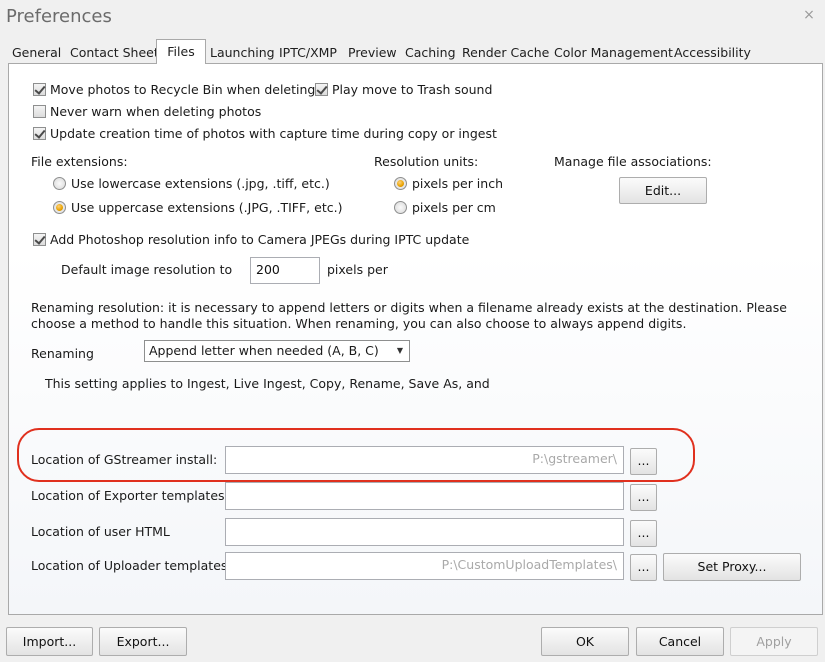  Describe the element at coordinates (124, 459) in the screenshot. I see `gstreamer-label: Location of GStreamer install:` at that location.